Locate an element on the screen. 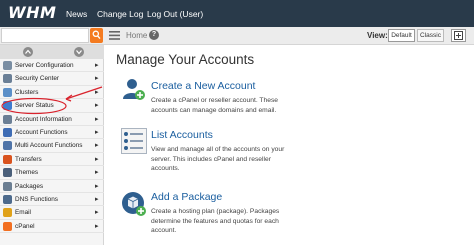 The height and width of the screenshot is (245, 474). favorites-button is located at coordinates (458, 35).